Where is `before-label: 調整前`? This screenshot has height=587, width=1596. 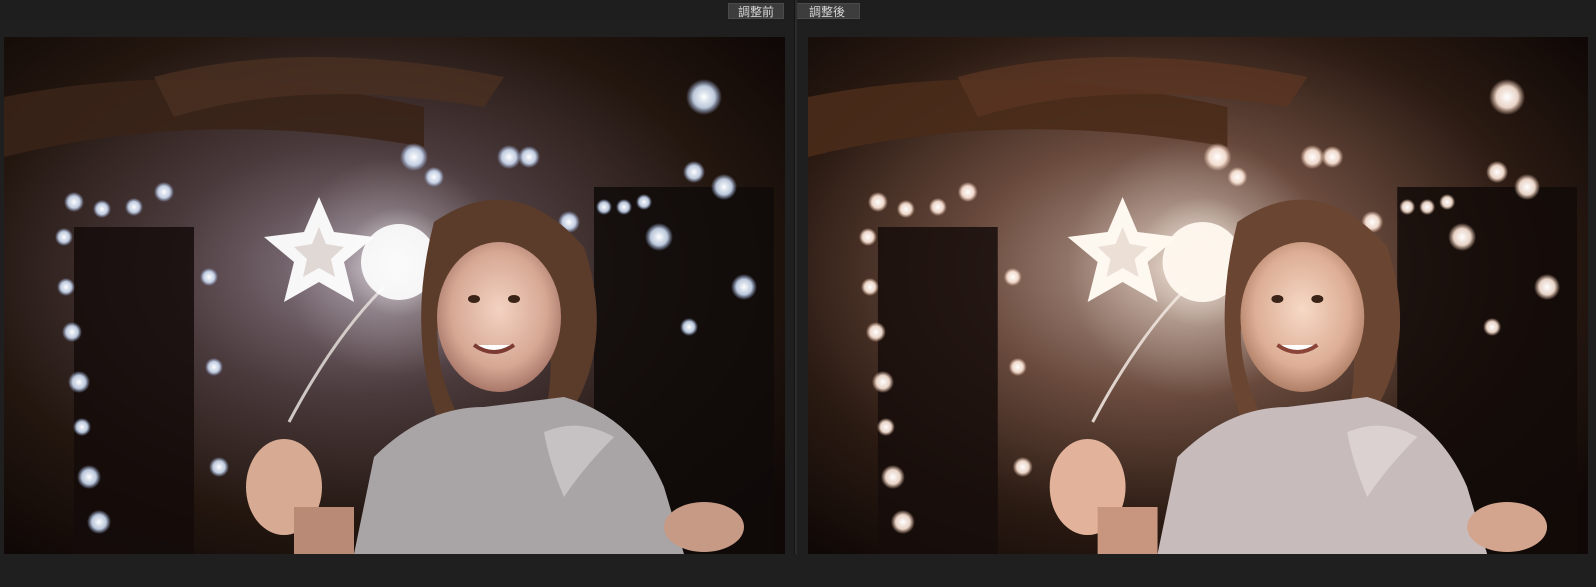
before-label: 調整前 is located at coordinates (756, 11).